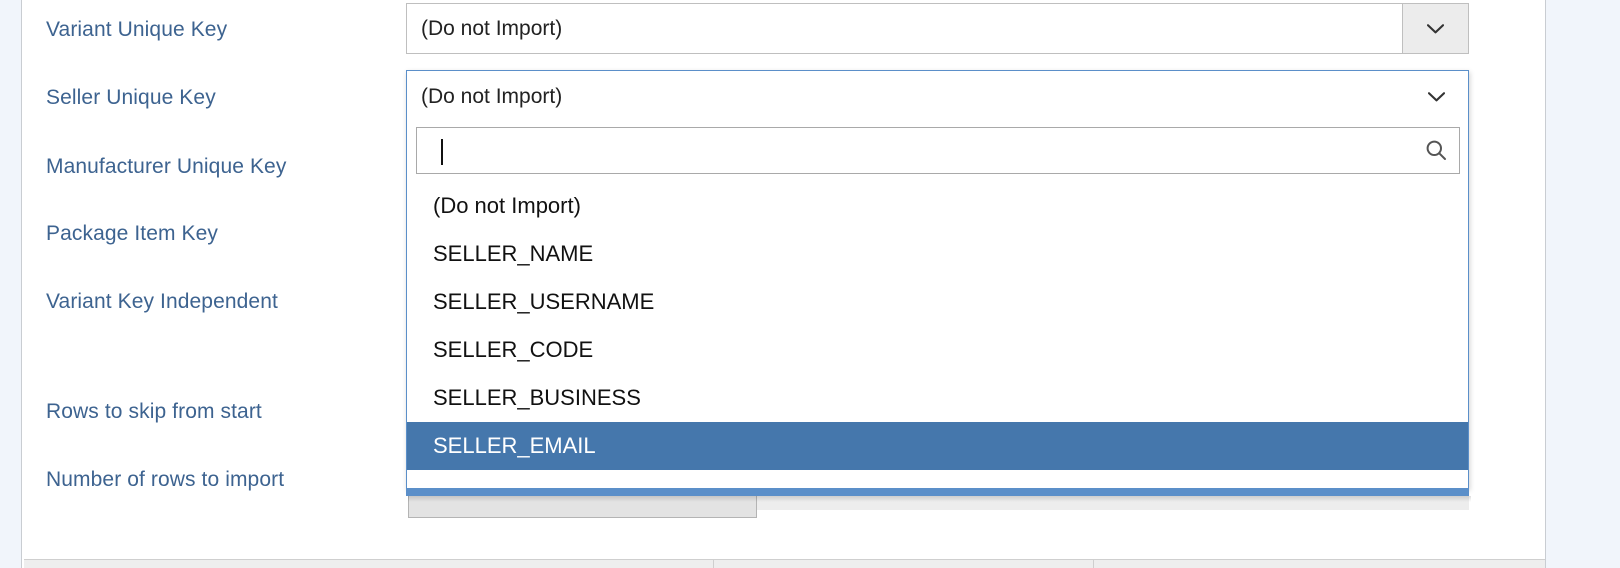  I want to click on label-package-item-key: Package Item Key, so click(132, 233).